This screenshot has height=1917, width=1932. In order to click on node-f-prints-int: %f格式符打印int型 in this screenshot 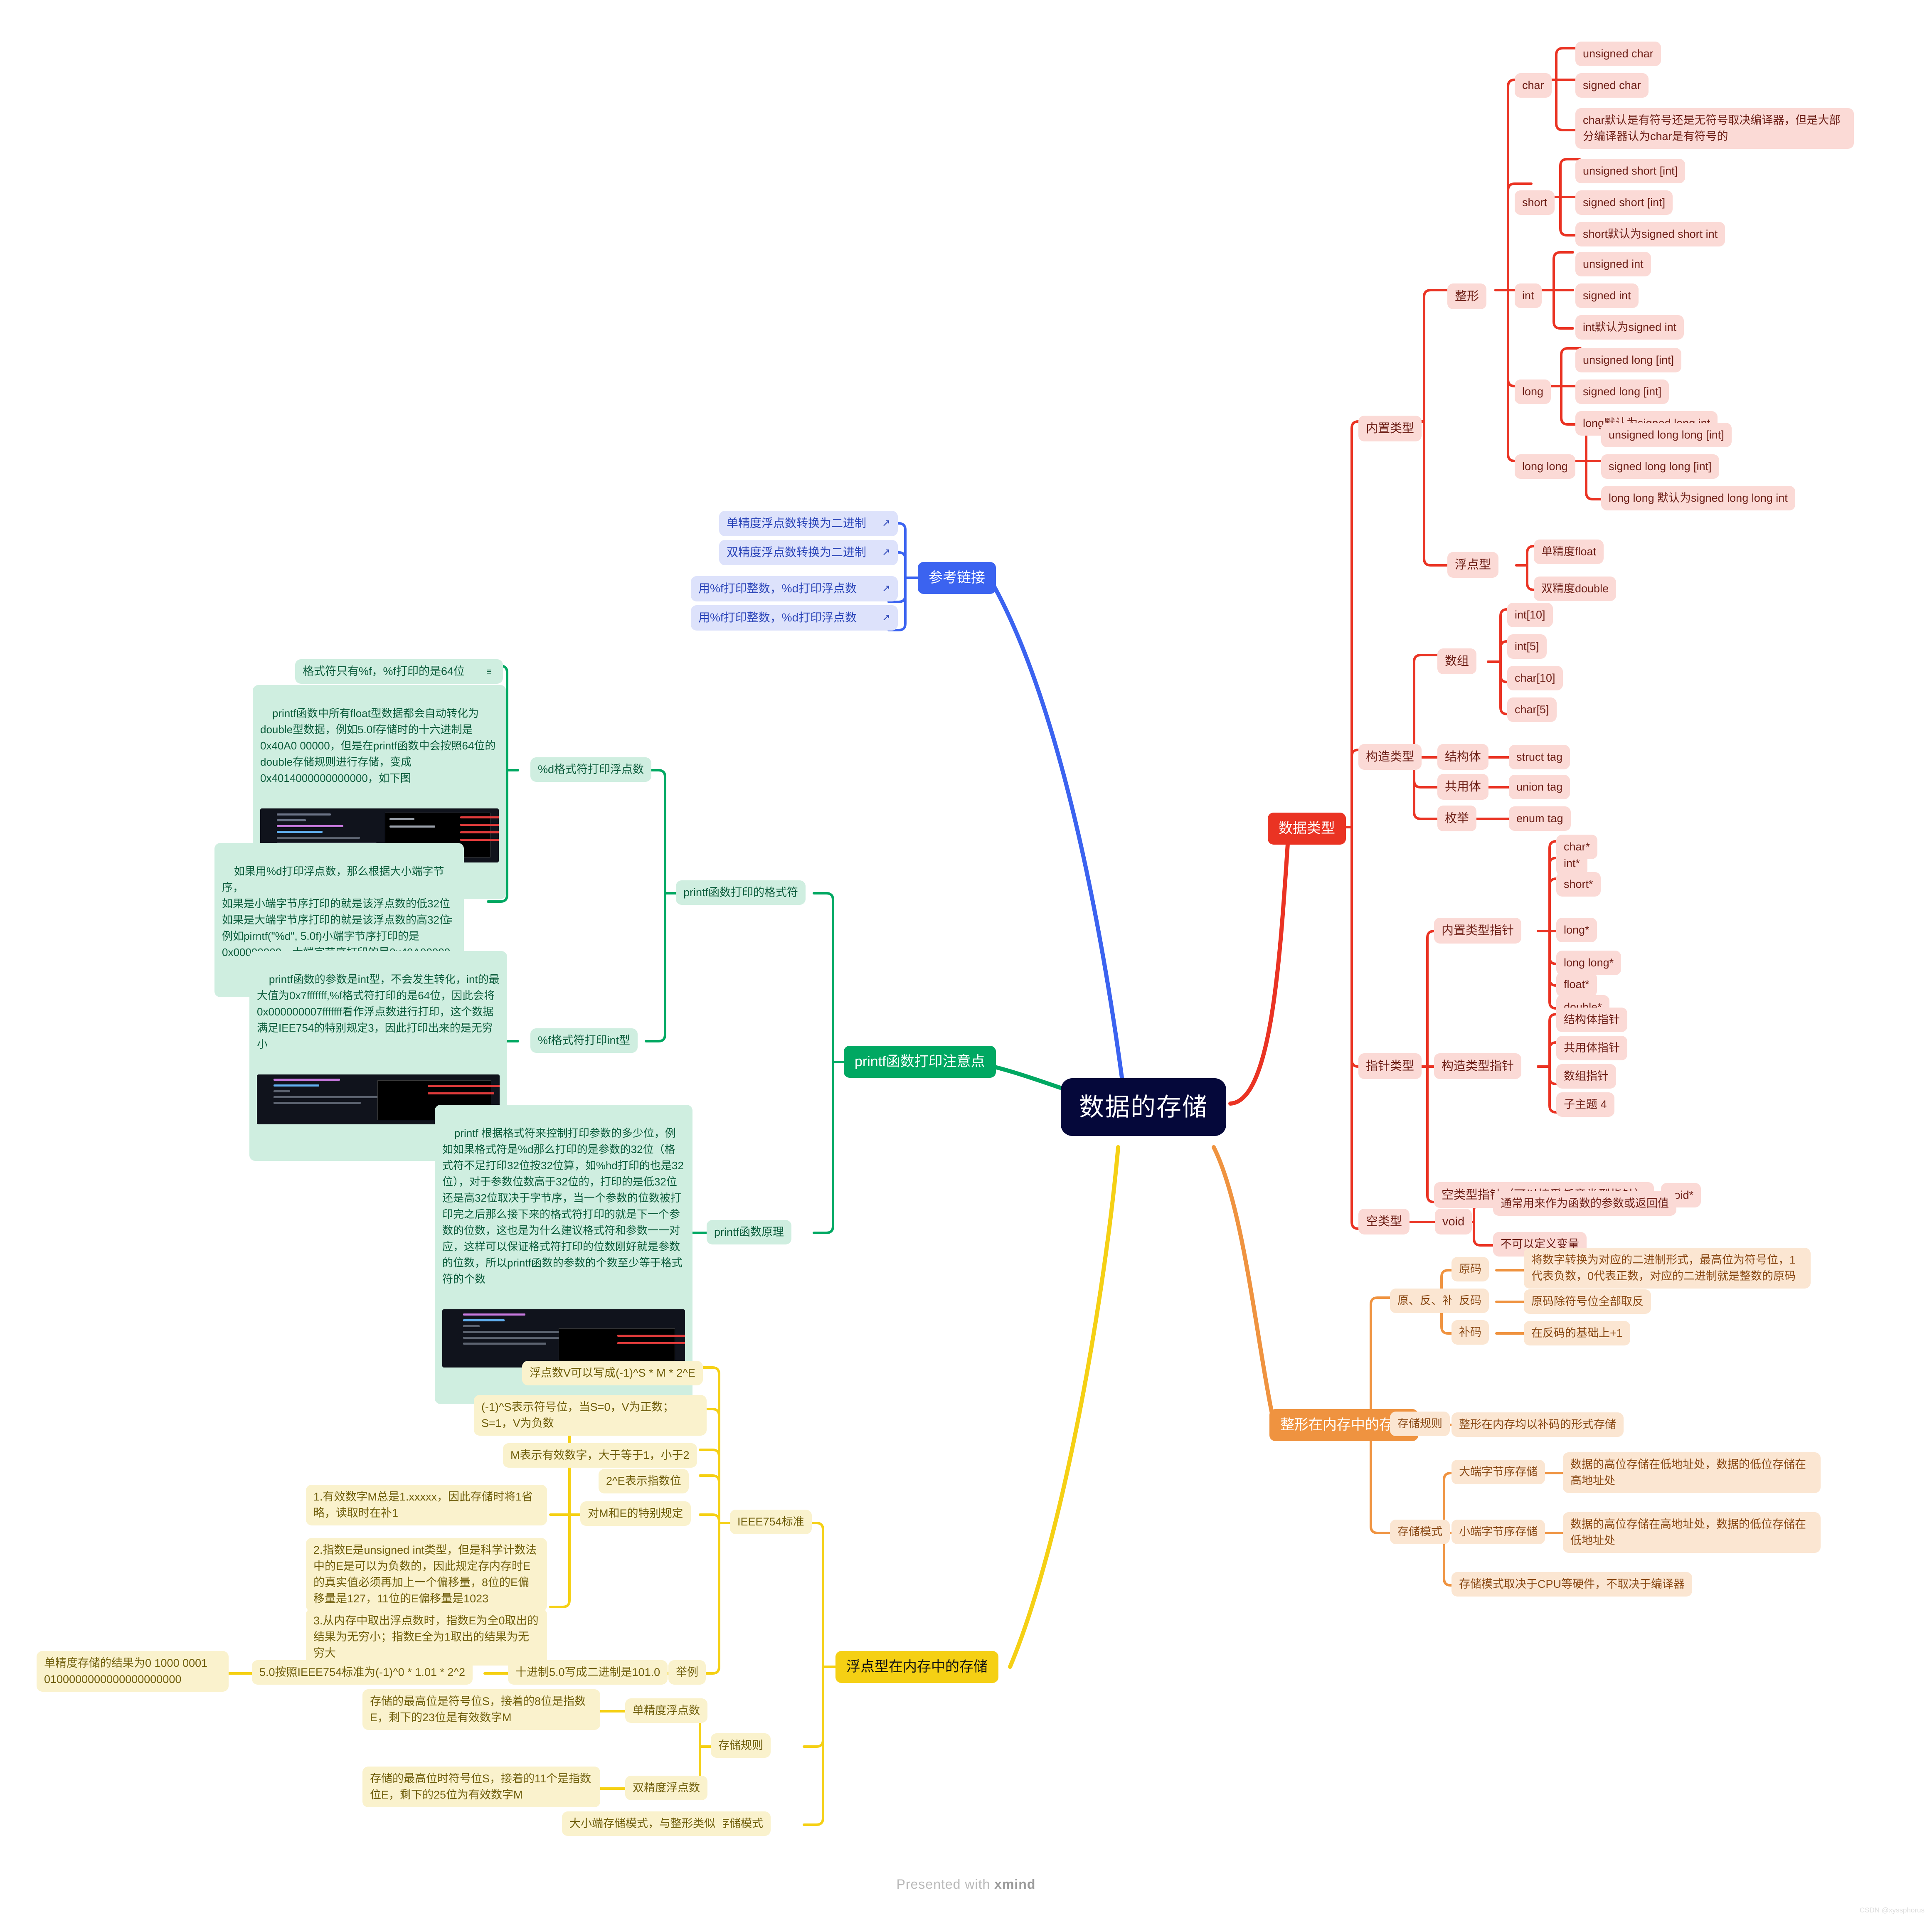, I will do `click(584, 1040)`.